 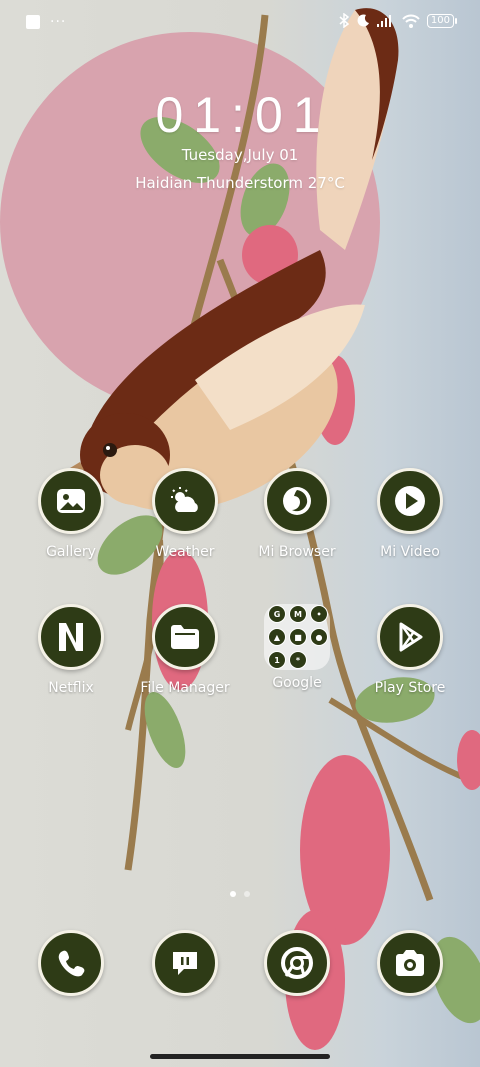 What do you see at coordinates (240, 894) in the screenshot?
I see `page-indicator` at bounding box center [240, 894].